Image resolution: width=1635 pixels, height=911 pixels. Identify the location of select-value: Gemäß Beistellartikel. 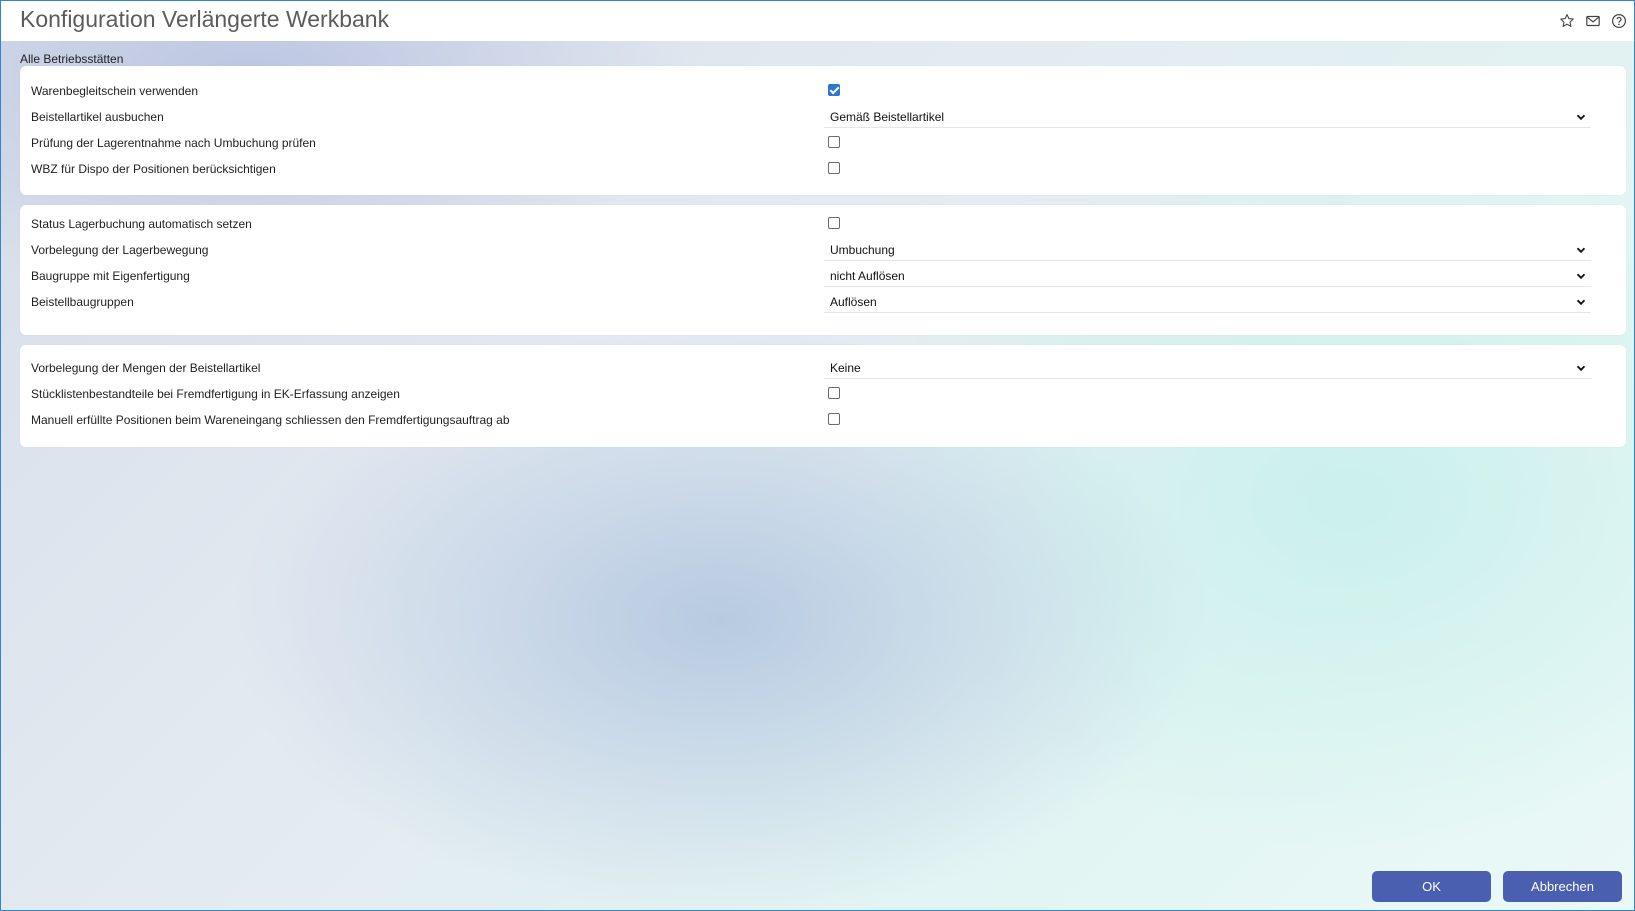
(887, 117).